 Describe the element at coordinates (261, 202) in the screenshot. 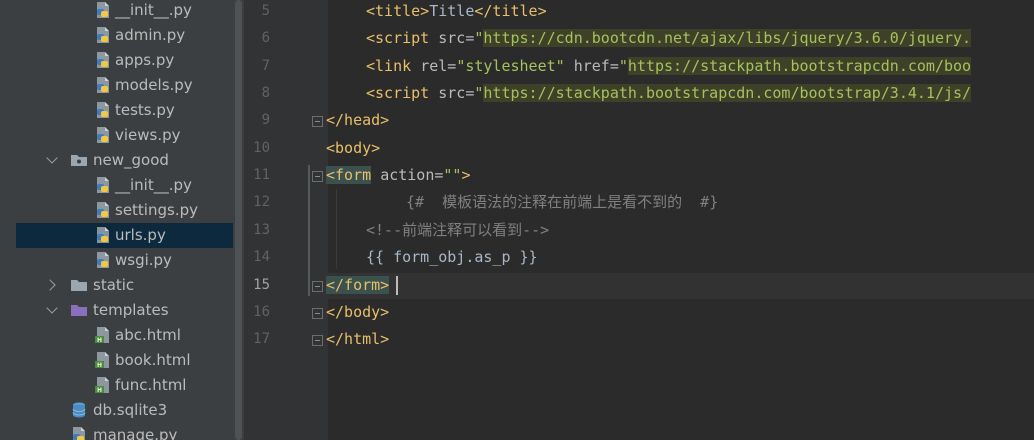

I see `line-number: 12` at that location.